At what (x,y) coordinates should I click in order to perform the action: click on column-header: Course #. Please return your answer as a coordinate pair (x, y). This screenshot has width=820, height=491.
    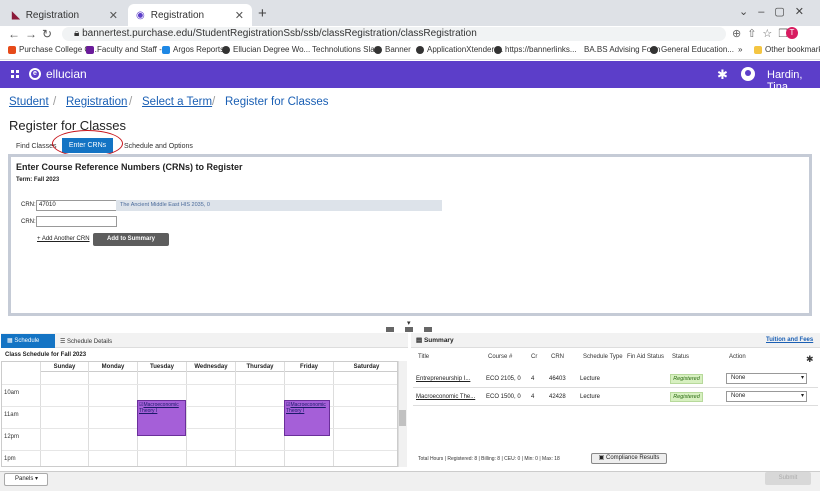
    Looking at the image, I should click on (500, 357).